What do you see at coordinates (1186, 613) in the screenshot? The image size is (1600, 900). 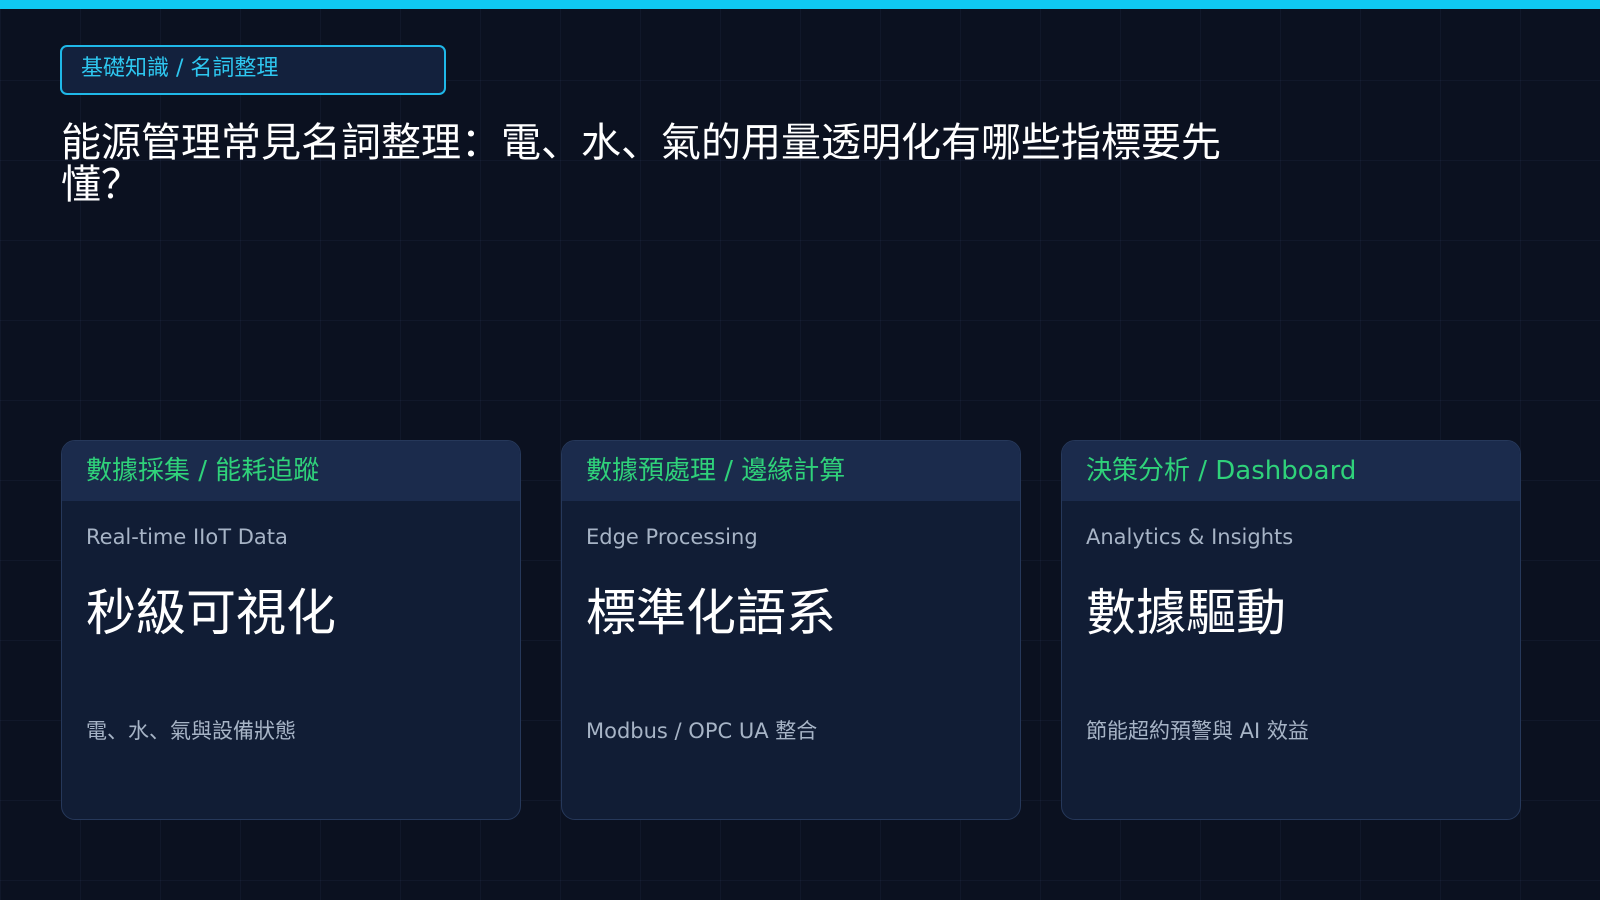 I see `card-value: 數據驅動` at bounding box center [1186, 613].